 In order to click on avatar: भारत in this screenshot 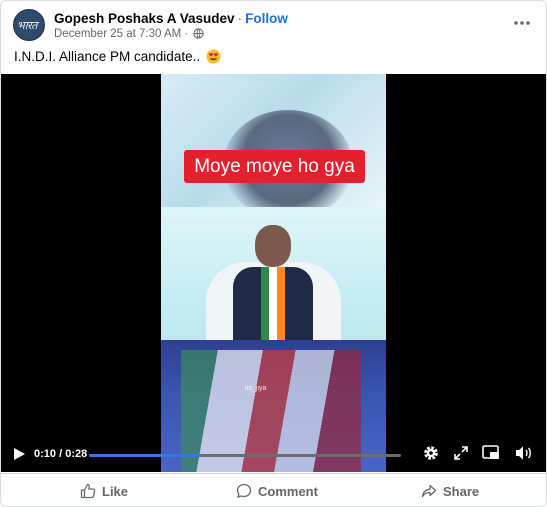, I will do `click(29, 25)`.